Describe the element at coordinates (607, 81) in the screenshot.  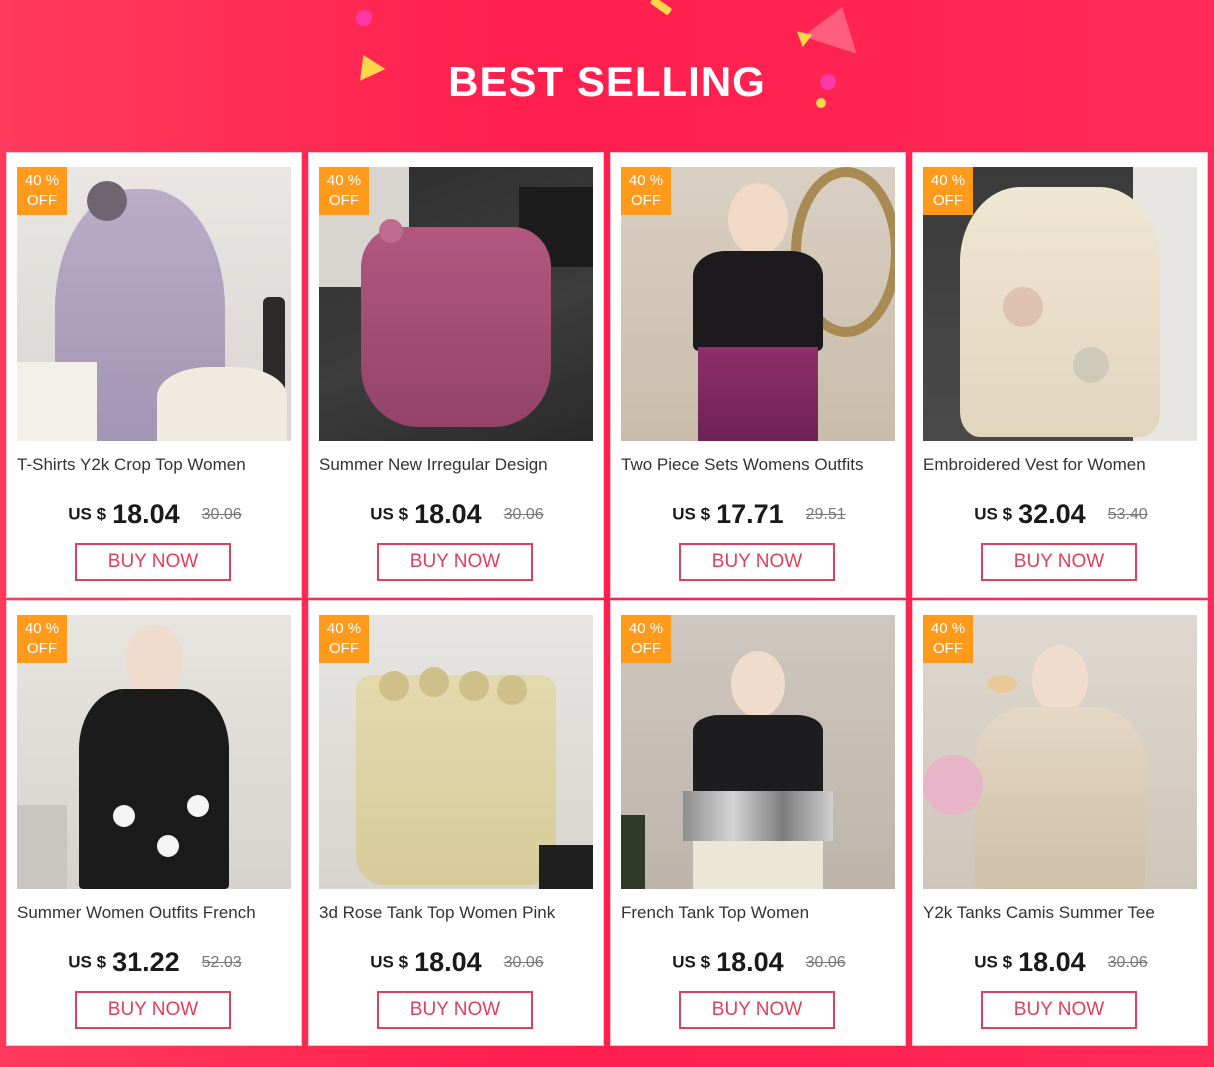
I see `page-title: BEST SELLING` at that location.